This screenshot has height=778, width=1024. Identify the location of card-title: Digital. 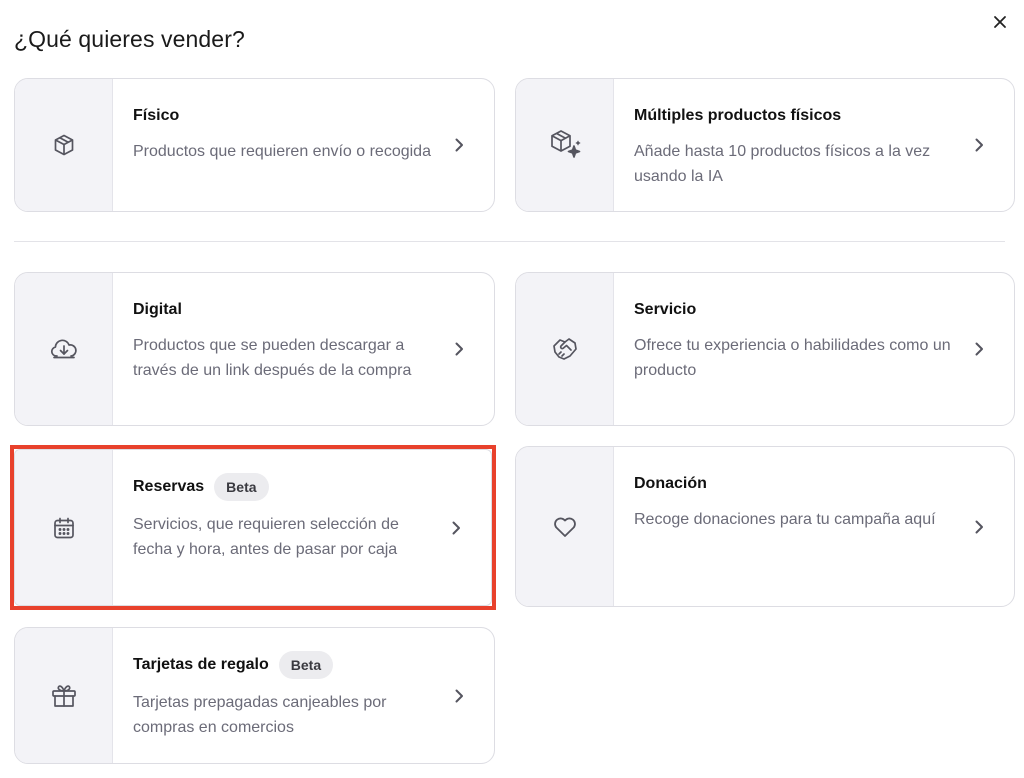
(157, 309).